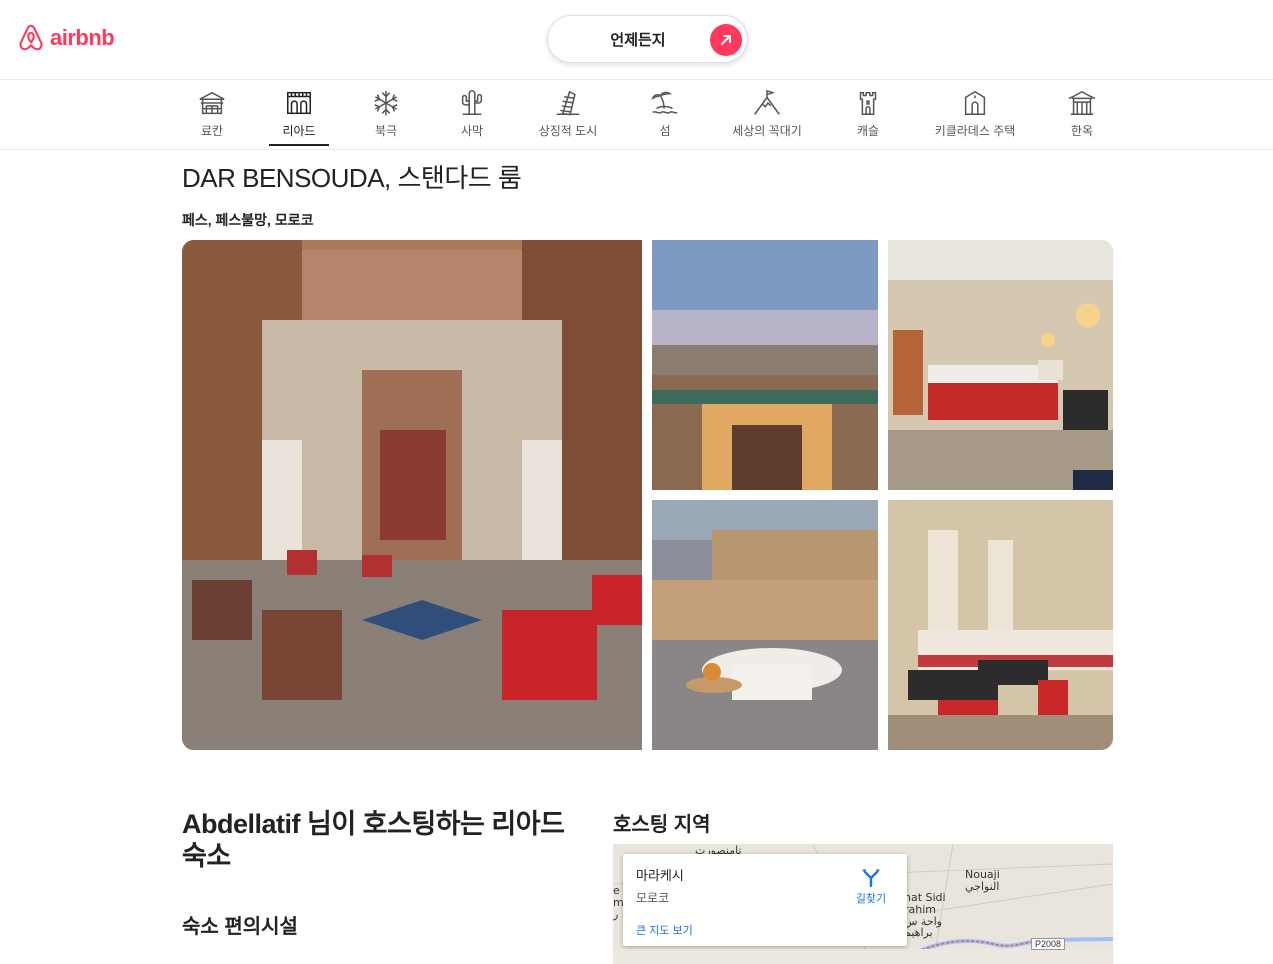 The image size is (1273, 964). Describe the element at coordinates (1082, 131) in the screenshot. I see `category-label: 한옥` at that location.